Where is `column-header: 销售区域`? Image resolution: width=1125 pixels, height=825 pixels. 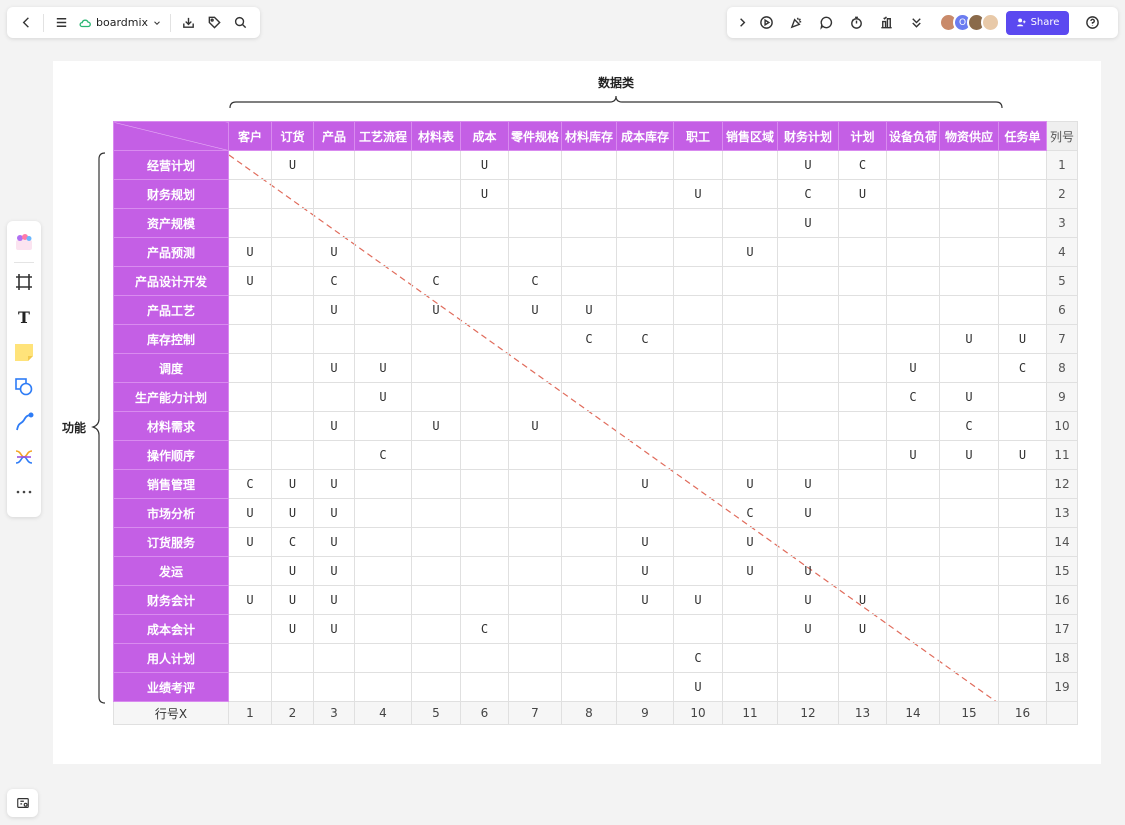
column-header: 销售区域 is located at coordinates (750, 136).